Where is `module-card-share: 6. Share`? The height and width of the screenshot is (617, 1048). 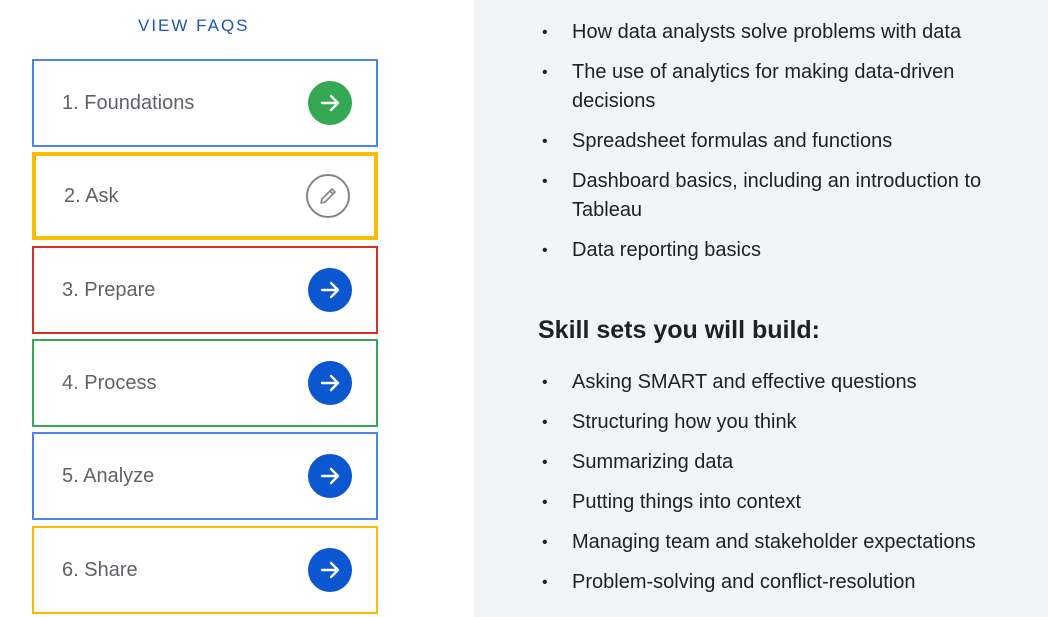
module-card-share: 6. Share is located at coordinates (205, 570).